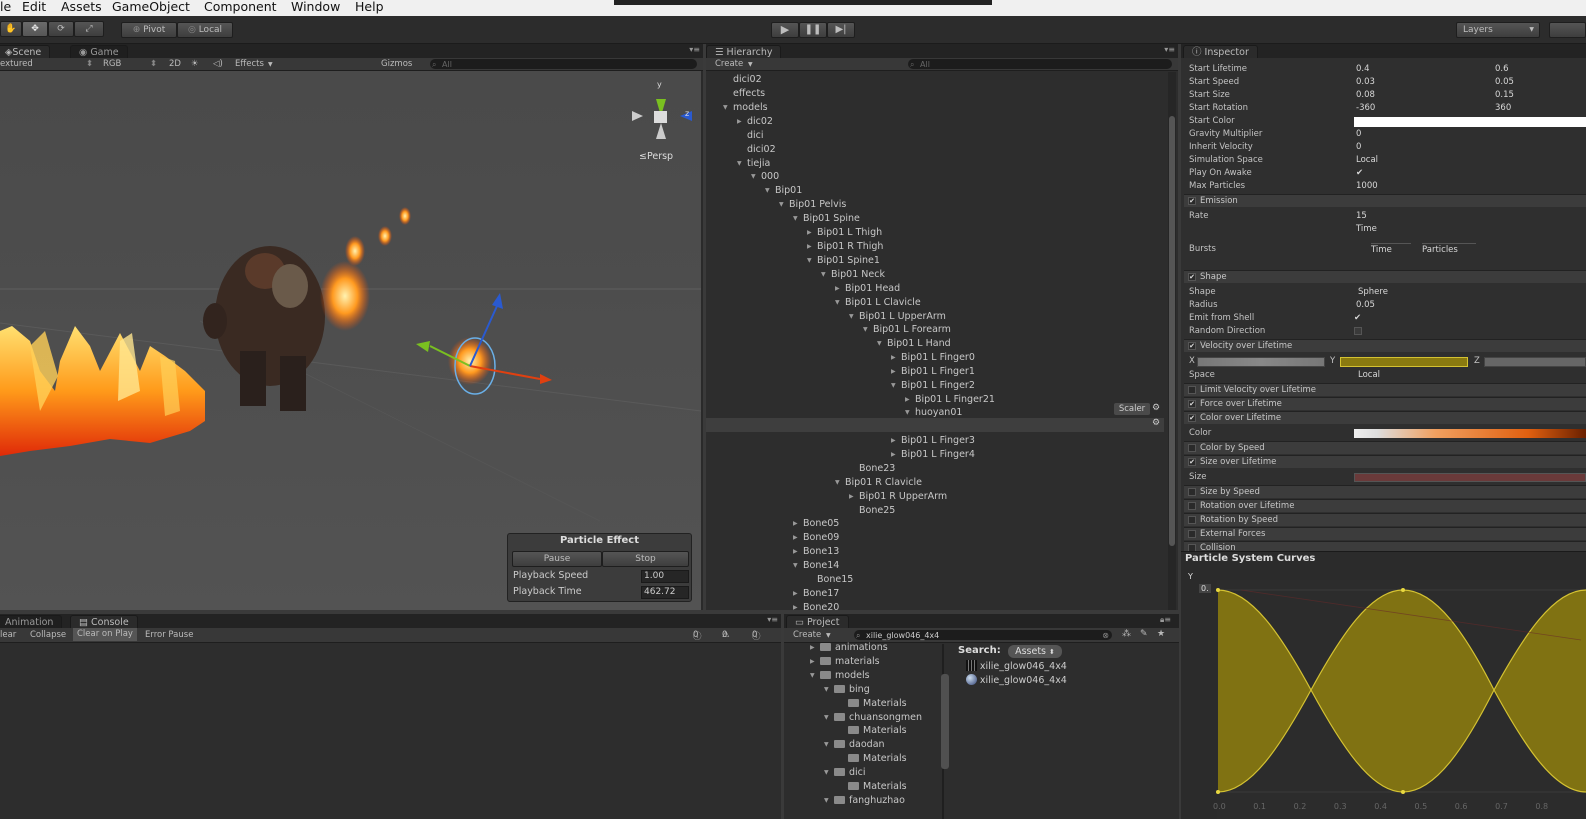  Describe the element at coordinates (1385, 417) in the screenshot. I see `module-header: ✔ Color over Lifetime` at that location.